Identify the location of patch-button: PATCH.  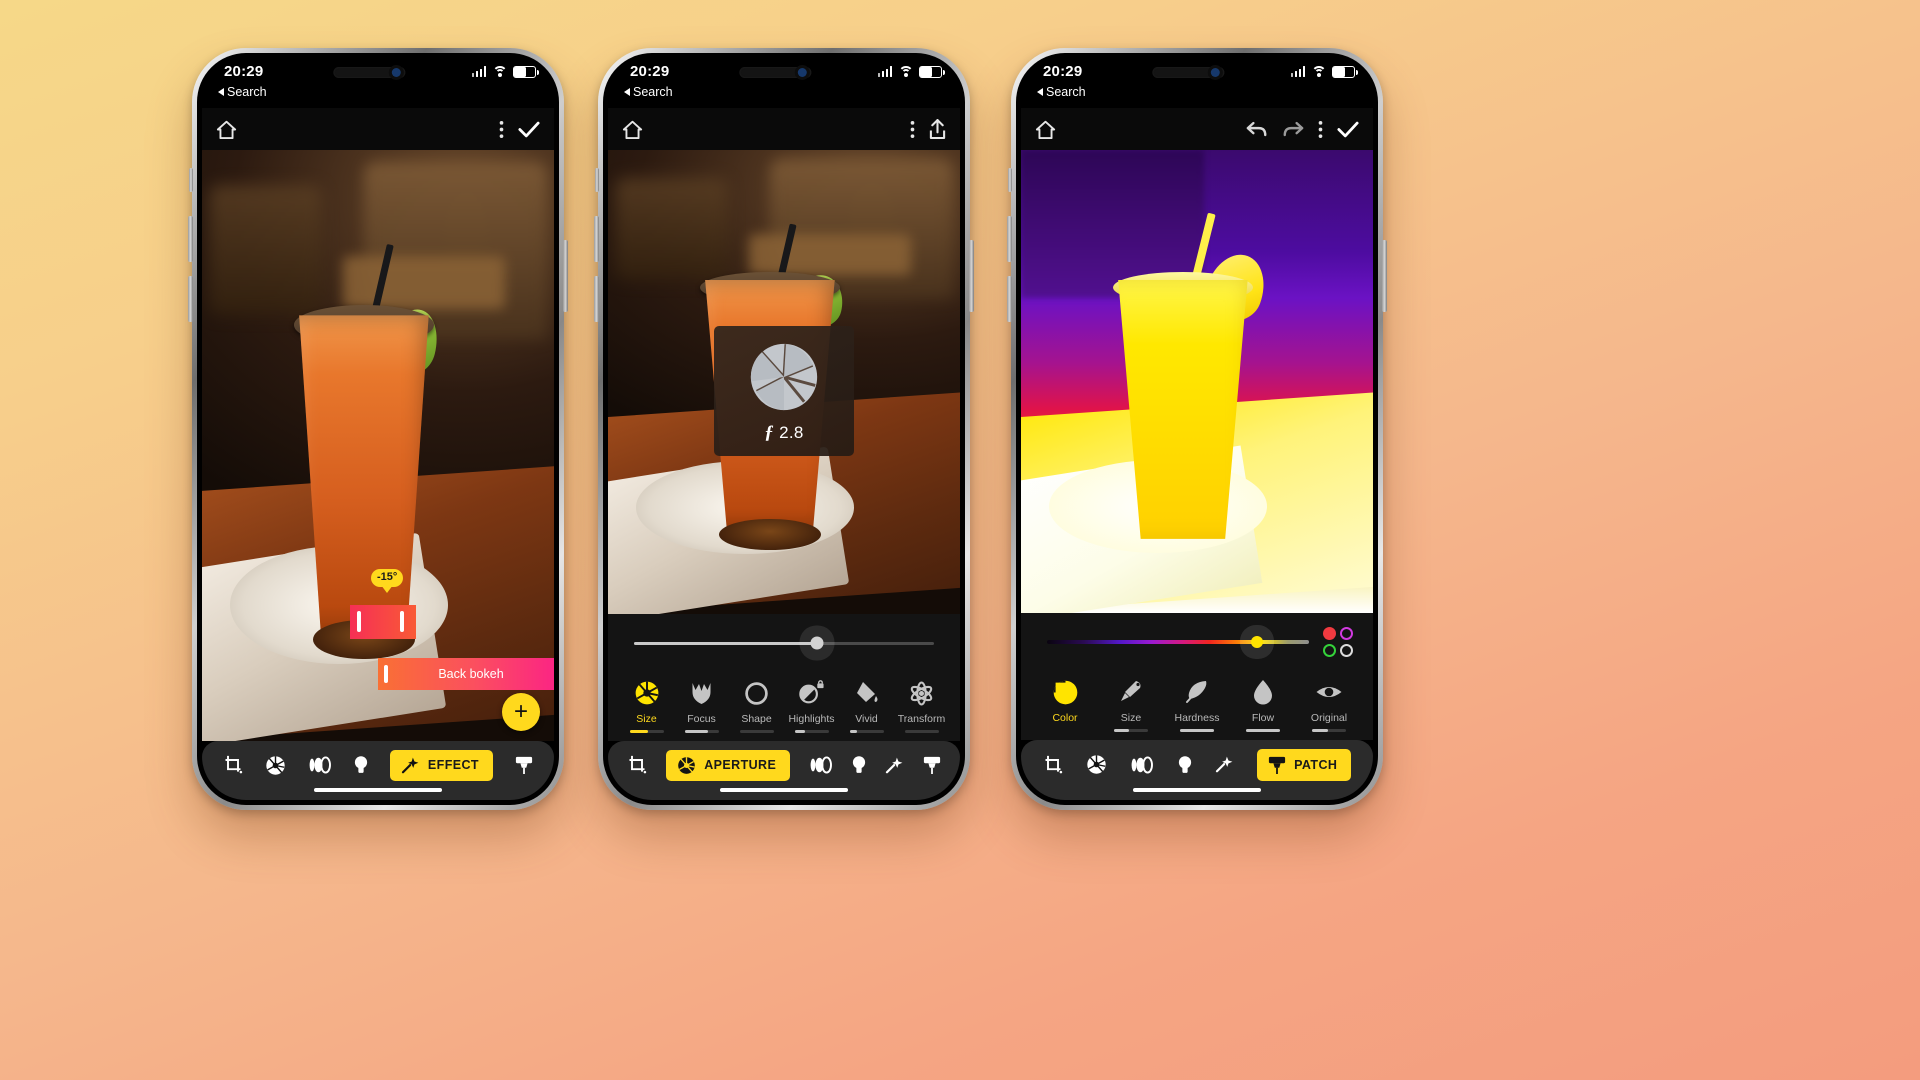
(1304, 764).